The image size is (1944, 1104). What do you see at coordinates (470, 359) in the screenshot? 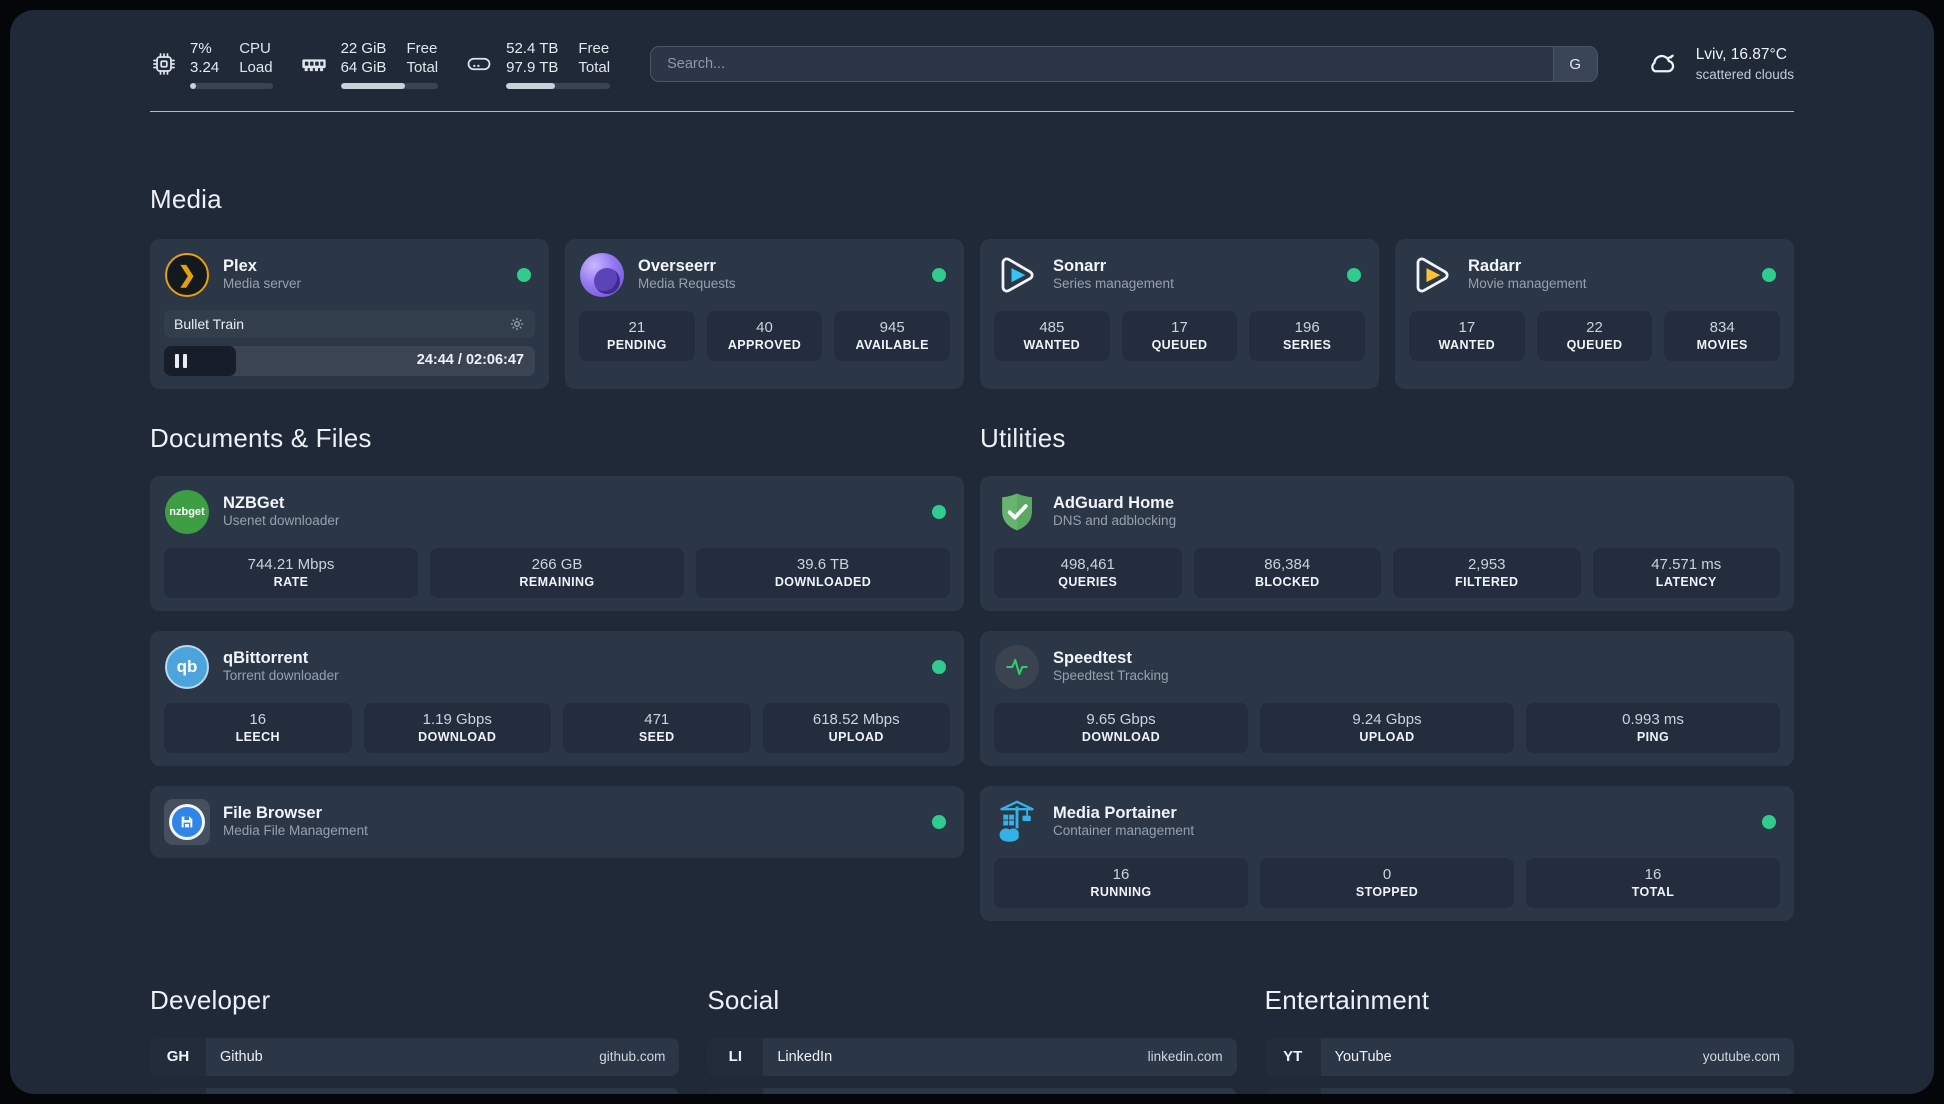
I see `playback-time: 24:44 / 02:06:47` at bounding box center [470, 359].